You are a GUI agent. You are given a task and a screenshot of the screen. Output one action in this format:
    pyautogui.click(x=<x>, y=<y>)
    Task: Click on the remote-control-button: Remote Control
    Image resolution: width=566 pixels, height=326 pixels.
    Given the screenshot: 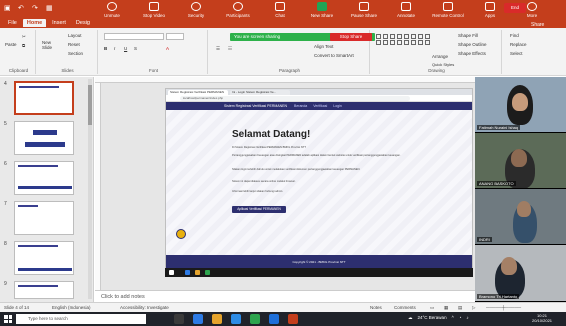 What is the action you would take?
    pyautogui.click(x=448, y=10)
    